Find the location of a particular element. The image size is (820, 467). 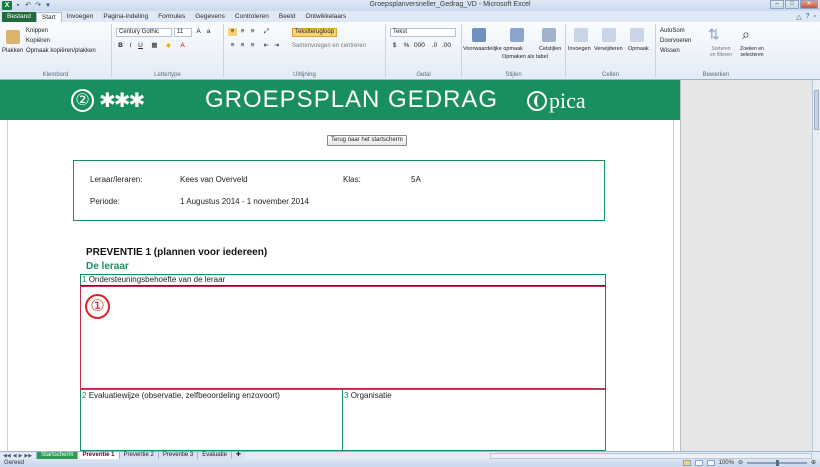

bold-button: B is located at coordinates (120, 46).